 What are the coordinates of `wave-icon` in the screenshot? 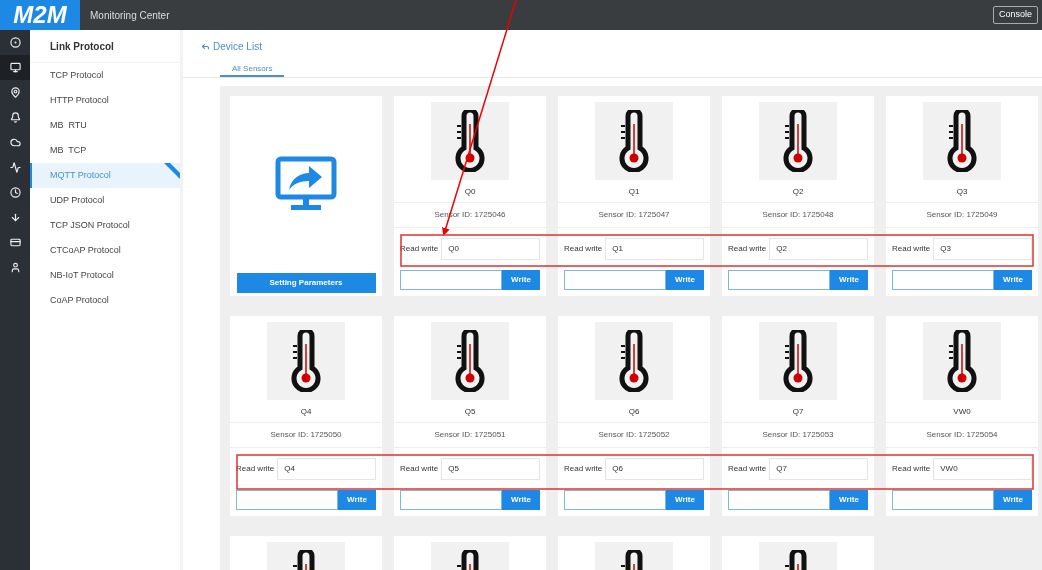 It's located at (15, 167).